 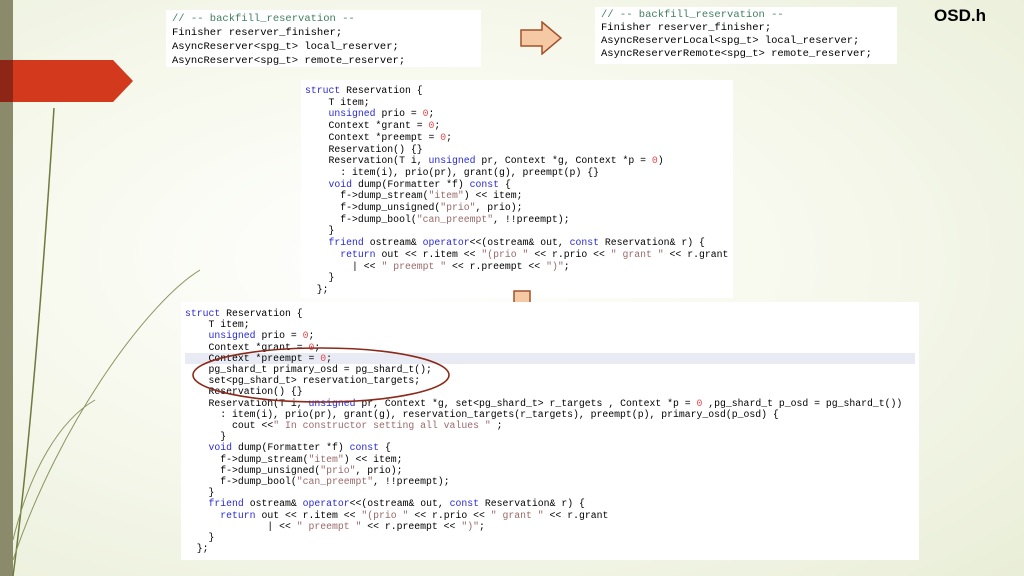 I want to click on code-token: << r.preempt <<, so click(x=411, y=526).